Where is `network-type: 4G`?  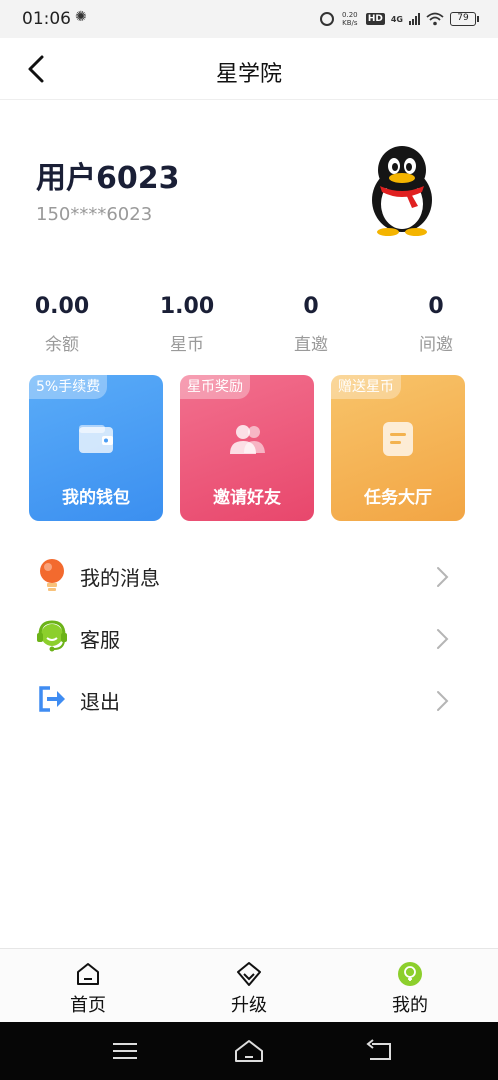 network-type: 4G is located at coordinates (396, 19).